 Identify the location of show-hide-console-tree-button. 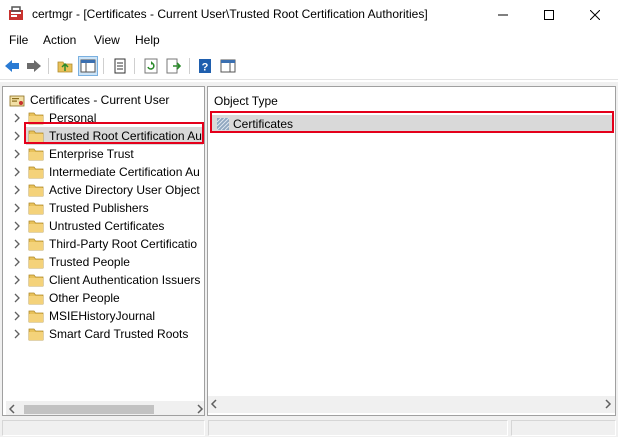
(88, 66).